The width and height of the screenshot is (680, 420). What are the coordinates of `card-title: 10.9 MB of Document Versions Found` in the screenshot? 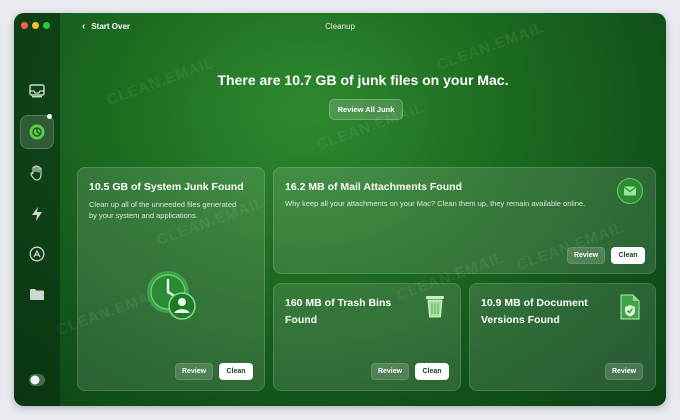 It's located at (534, 311).